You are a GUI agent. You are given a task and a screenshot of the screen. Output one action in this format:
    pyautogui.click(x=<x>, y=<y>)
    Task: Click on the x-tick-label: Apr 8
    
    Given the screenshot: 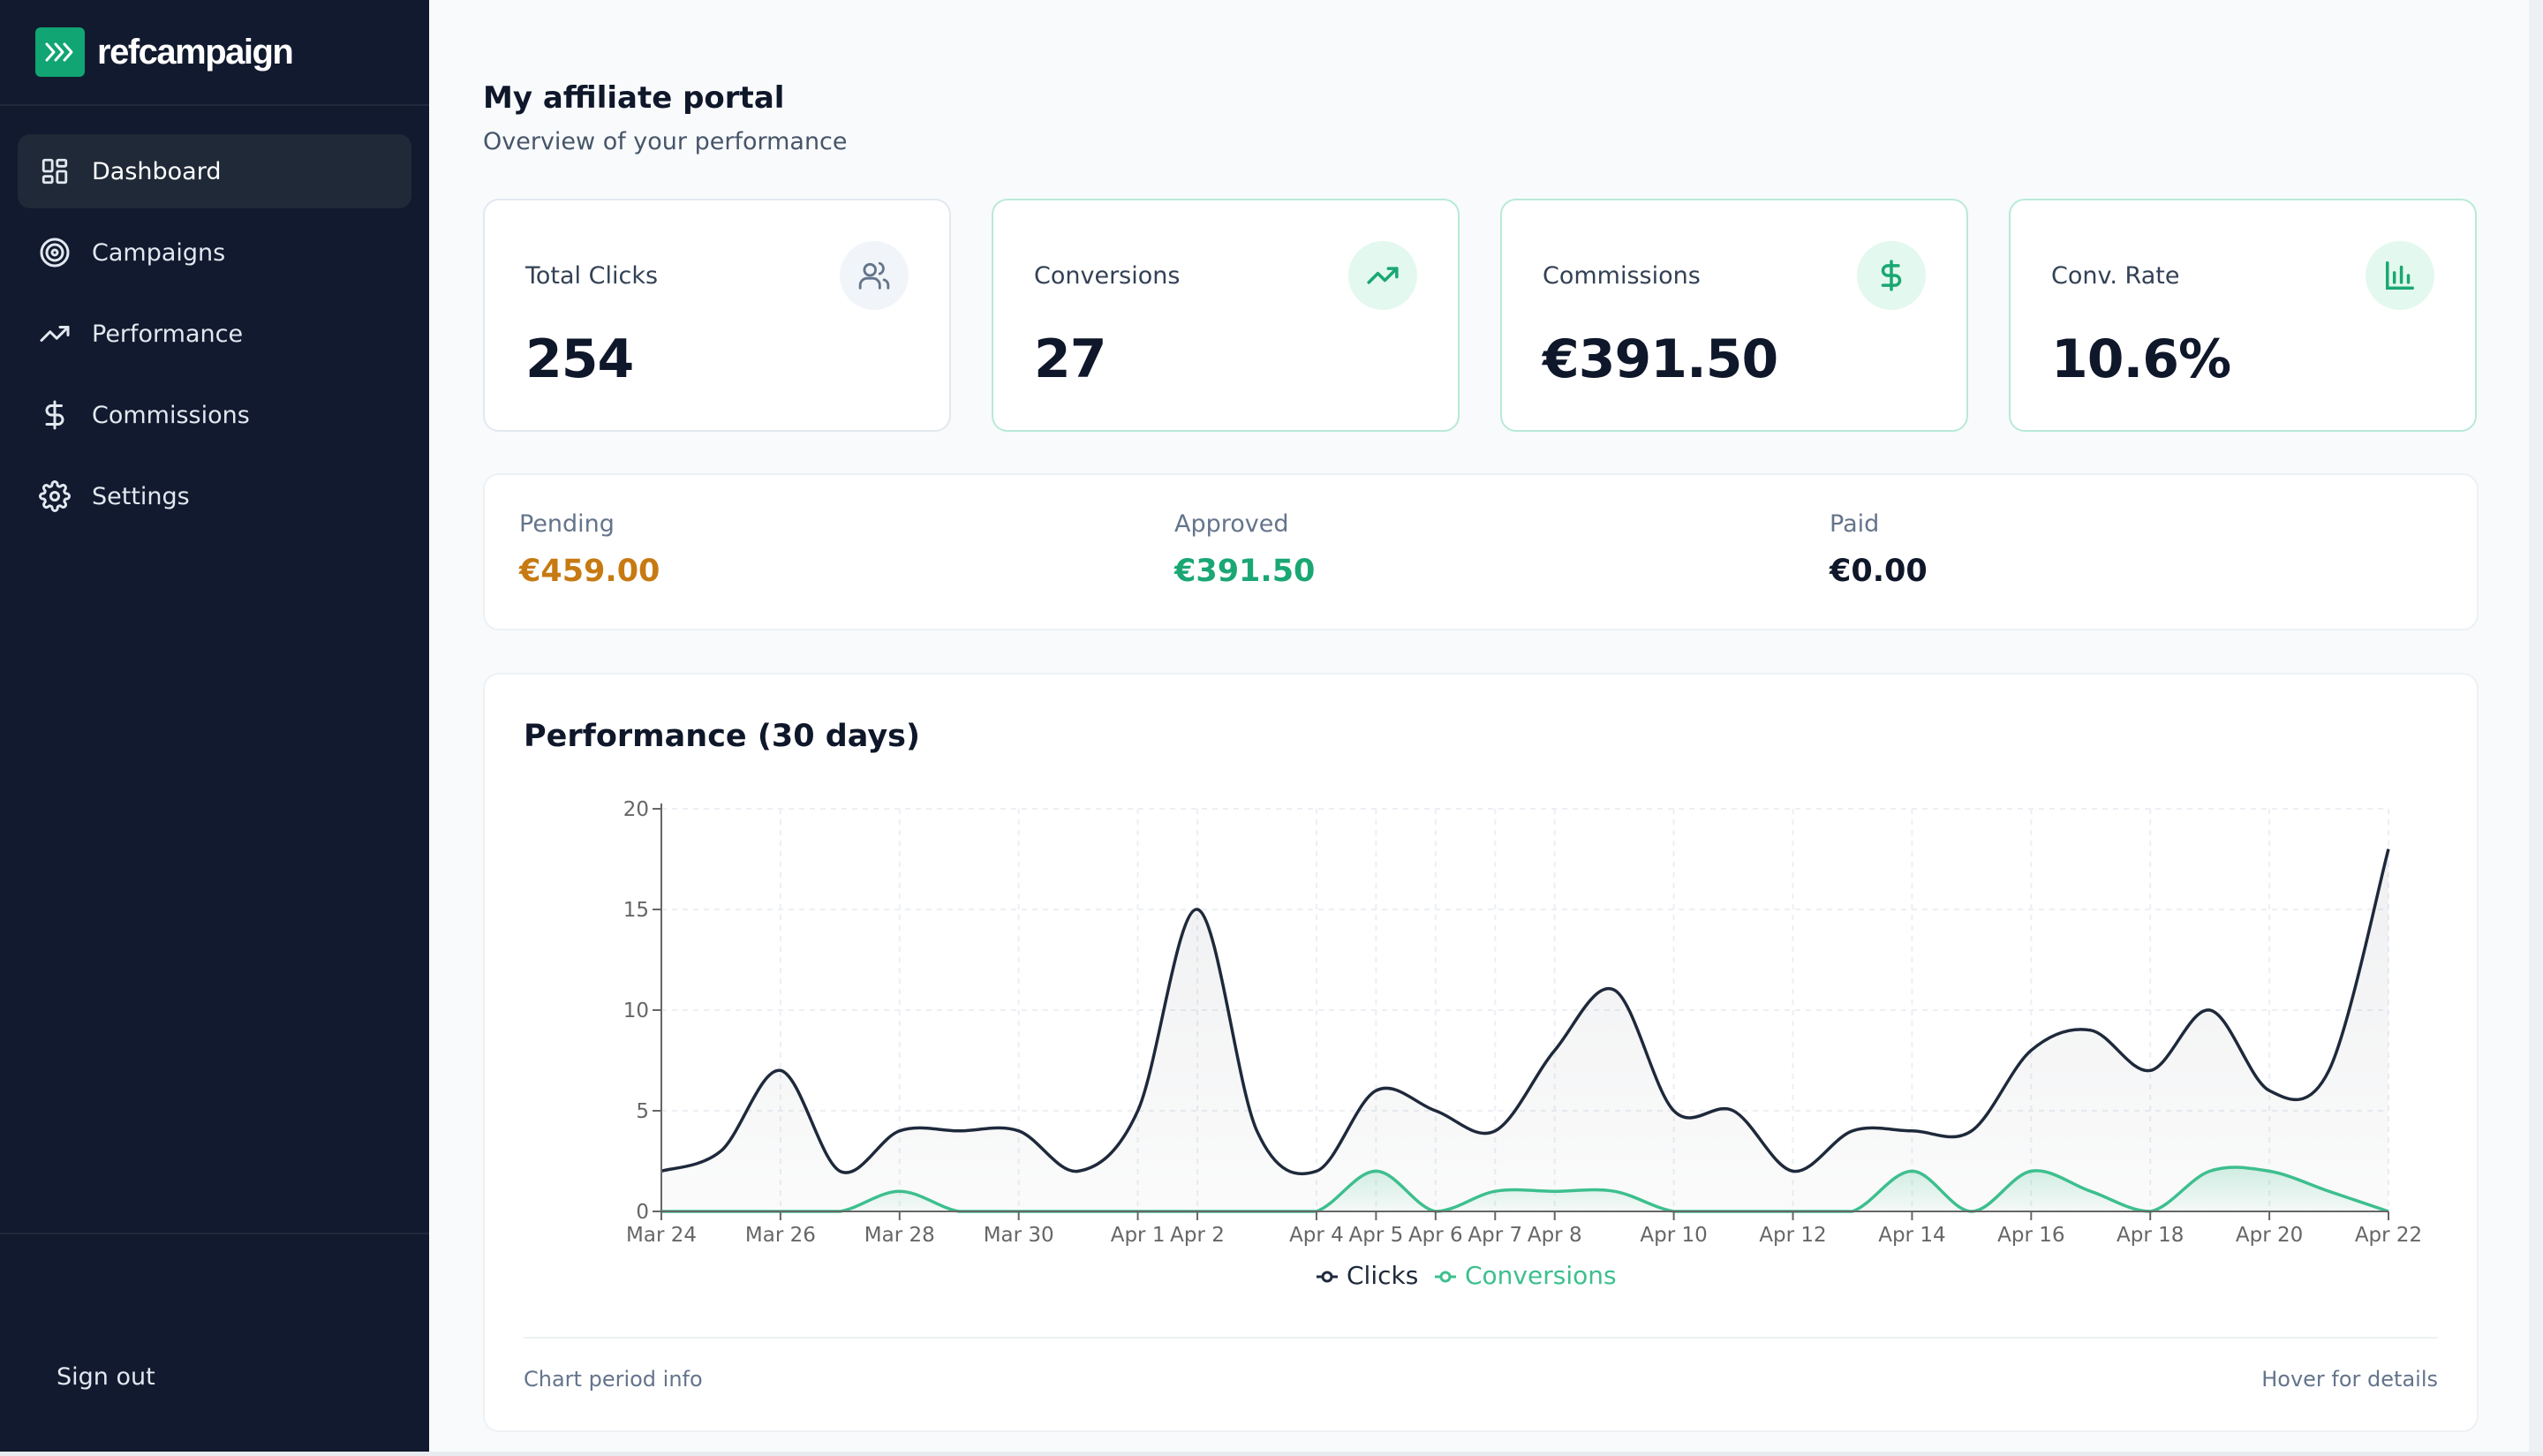 What is the action you would take?
    pyautogui.click(x=1555, y=1235)
    